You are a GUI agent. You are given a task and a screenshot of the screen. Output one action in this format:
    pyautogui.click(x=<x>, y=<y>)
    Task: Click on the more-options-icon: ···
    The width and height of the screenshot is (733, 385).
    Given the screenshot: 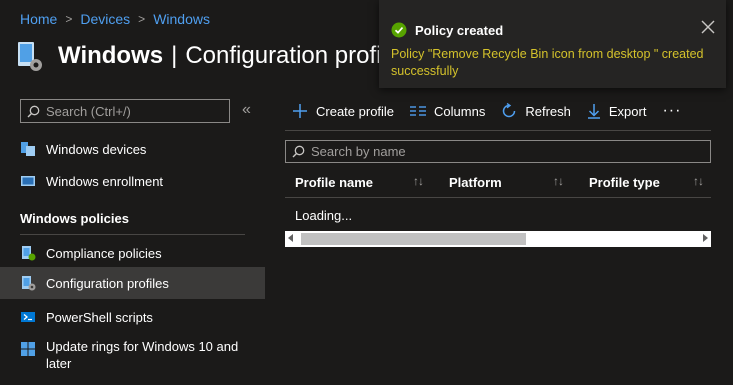 What is the action you would take?
    pyautogui.click(x=671, y=111)
    